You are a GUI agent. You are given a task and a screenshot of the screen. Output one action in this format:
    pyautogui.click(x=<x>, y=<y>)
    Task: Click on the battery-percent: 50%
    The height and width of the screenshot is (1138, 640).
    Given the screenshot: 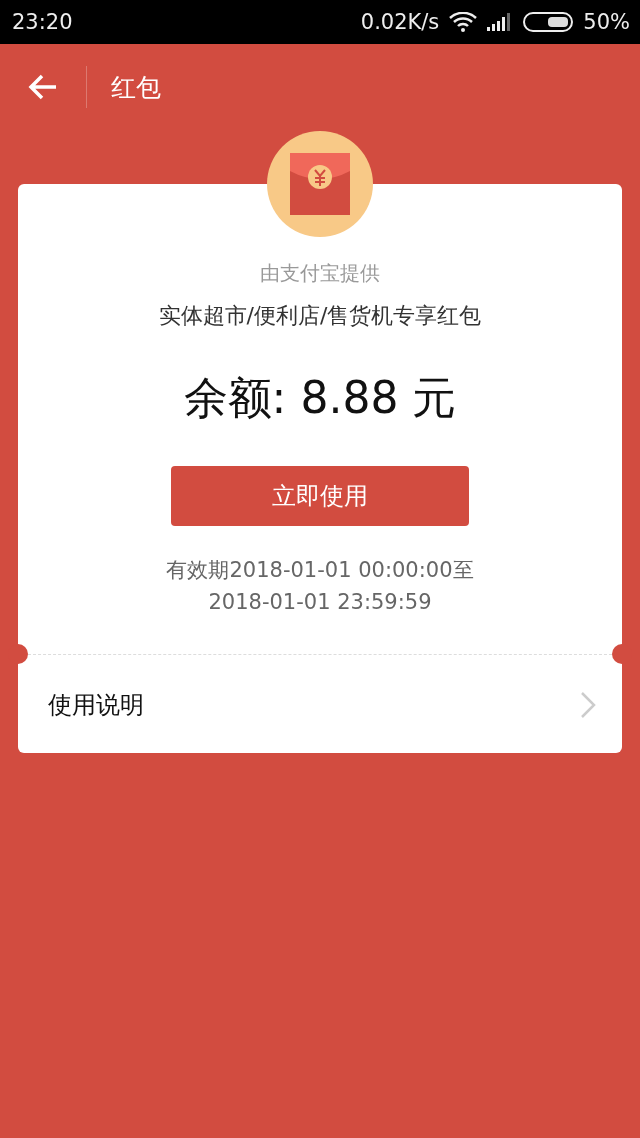 What is the action you would take?
    pyautogui.click(x=606, y=22)
    